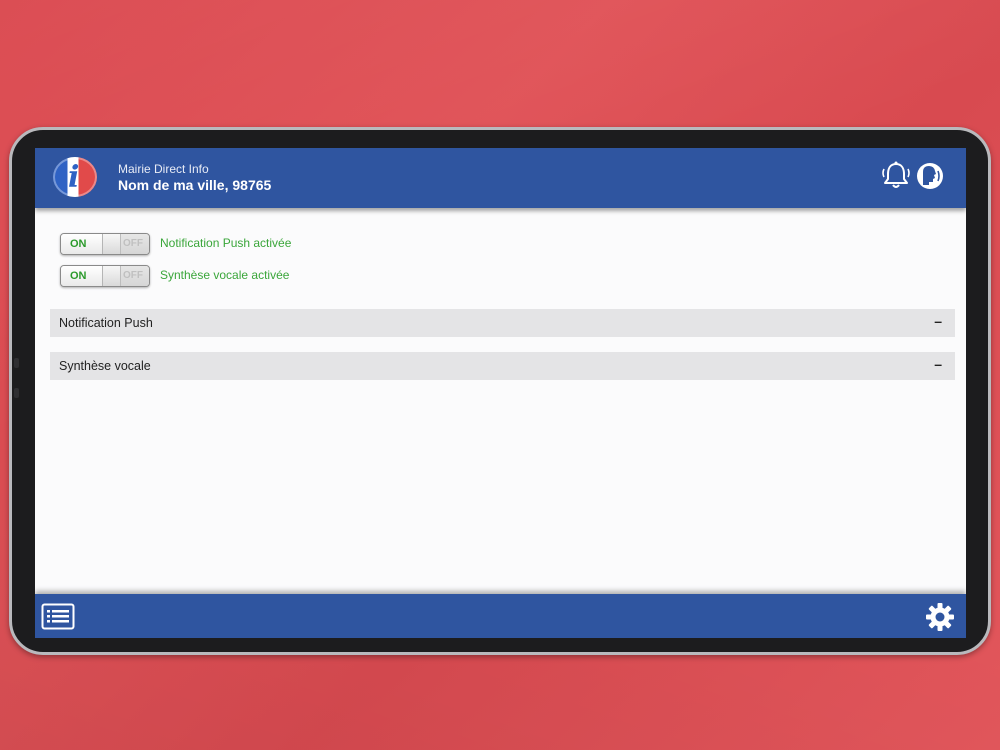 Image resolution: width=1000 pixels, height=750 pixels. I want to click on app-logo-icon: i, so click(75, 177).